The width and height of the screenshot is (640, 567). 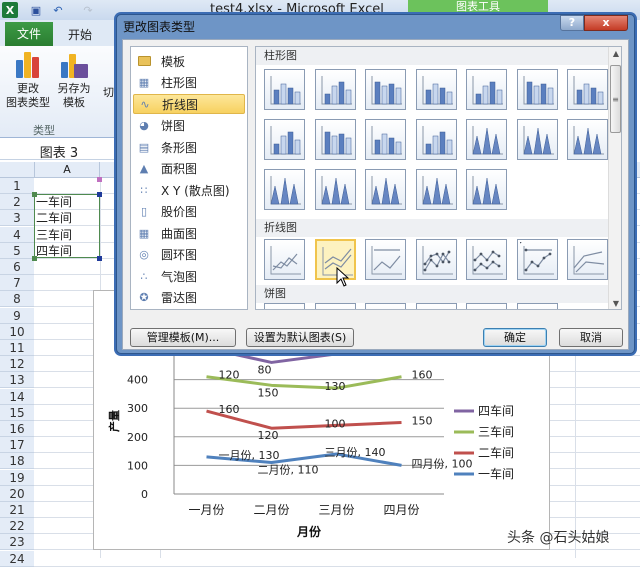 What do you see at coordinates (17, 493) in the screenshot?
I see `row-header: 20` at bounding box center [17, 493].